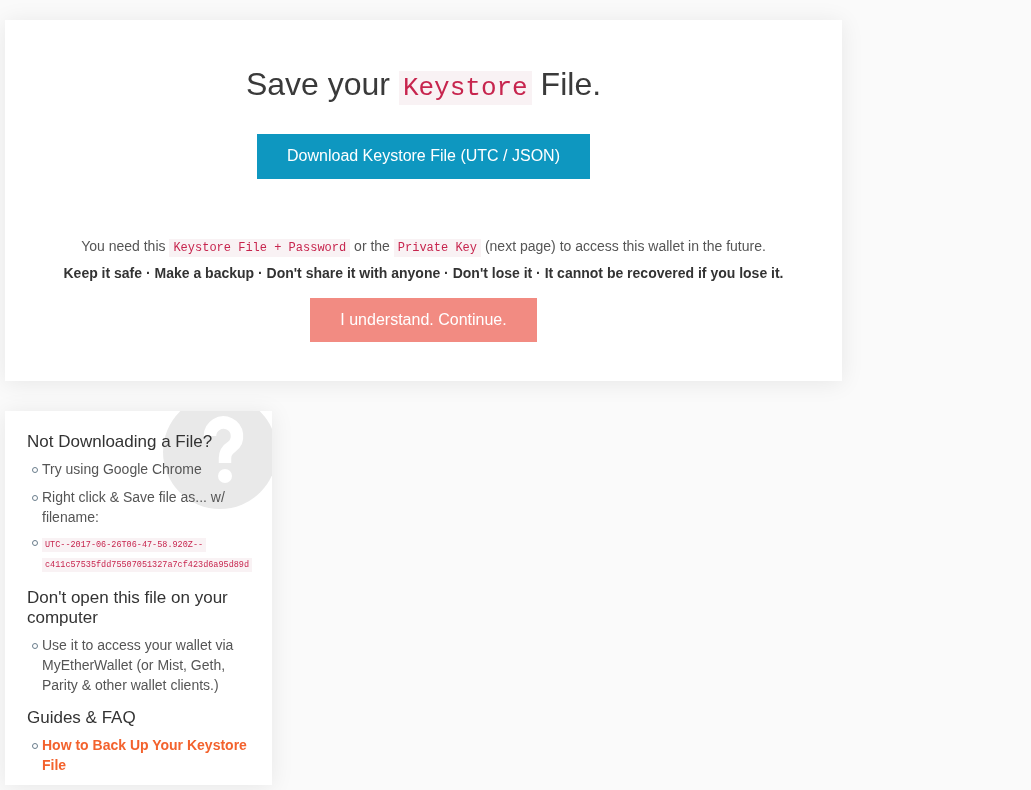 Image resolution: width=1031 pixels, height=790 pixels. I want to click on section-heading: Guides & FAQ, so click(82, 718).